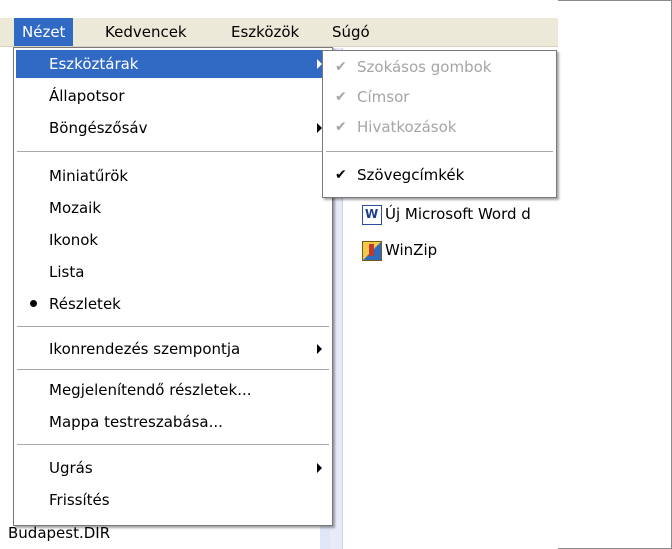 The image size is (672, 549). I want to click on menu-item-thumbnails: Miniatűrök, so click(173, 176).